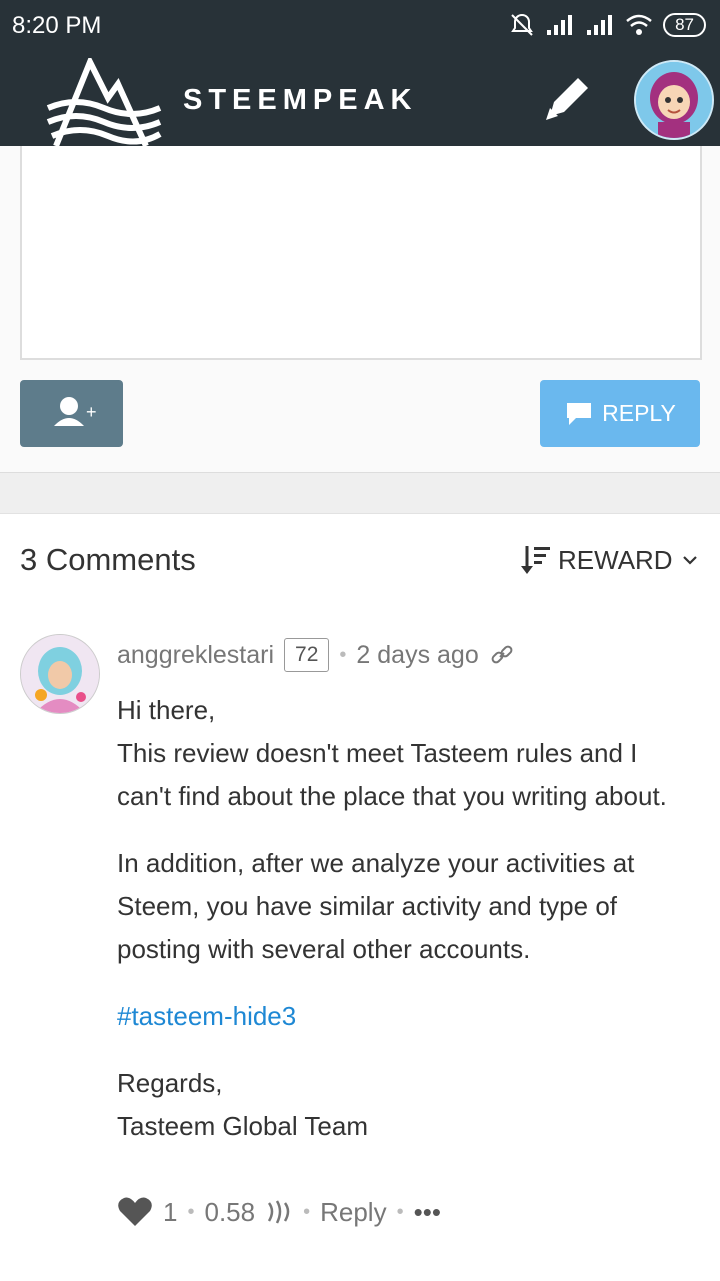 The image size is (720, 1281). I want to click on add-user-button: +, so click(71, 413).